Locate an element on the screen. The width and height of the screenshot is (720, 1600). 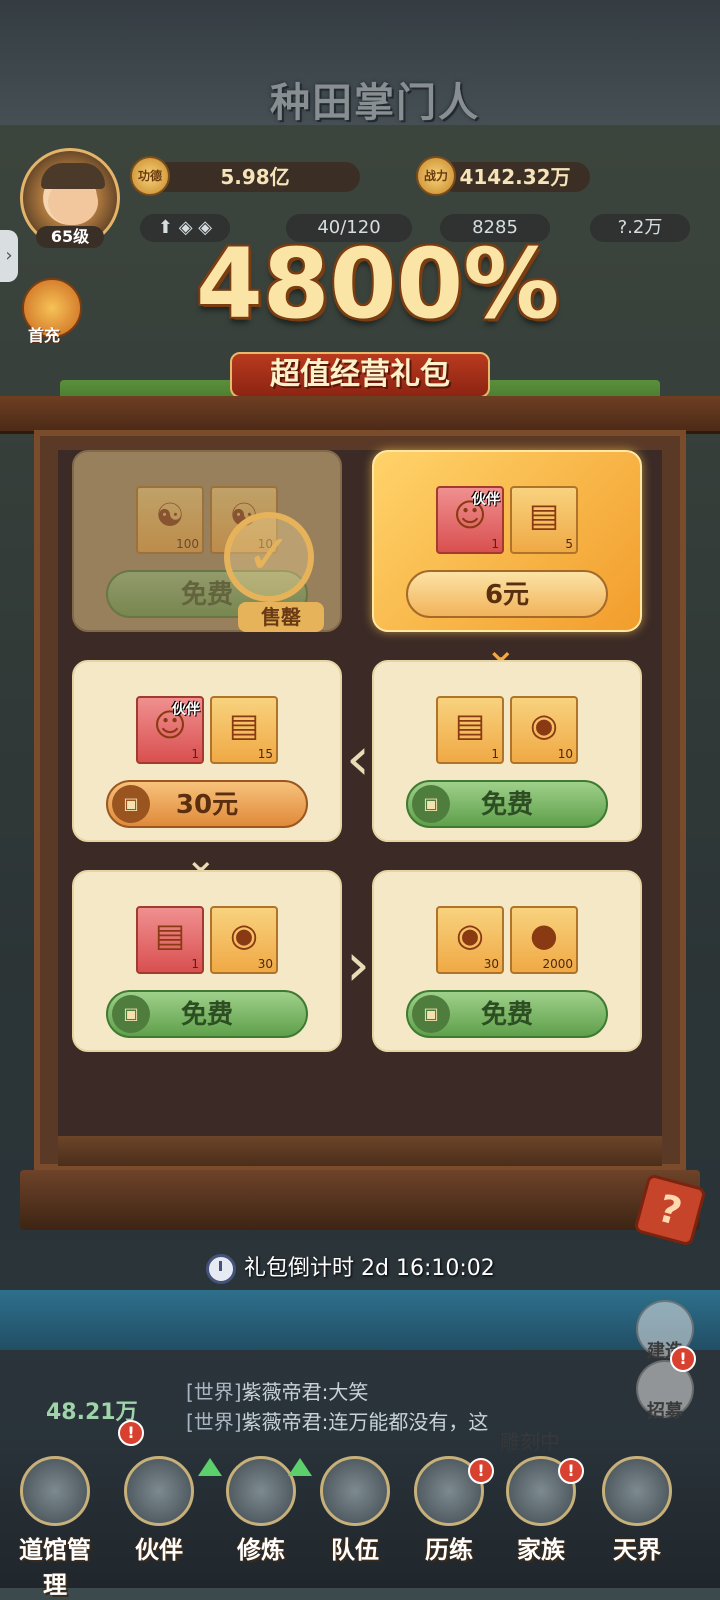
nav-dojo-management: 道馆管理 is located at coordinates (55, 1527).